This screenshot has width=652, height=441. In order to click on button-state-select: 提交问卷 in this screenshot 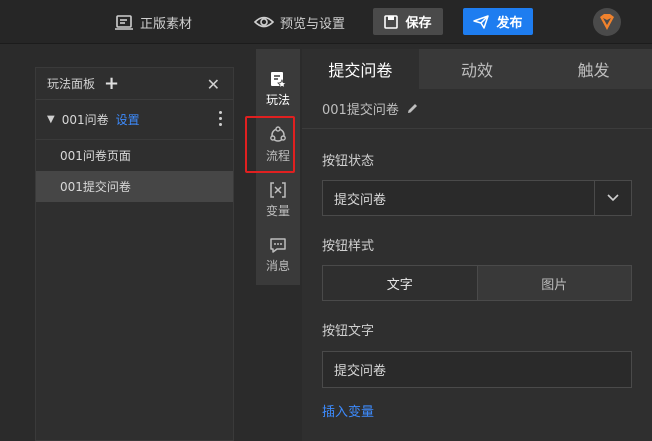, I will do `click(477, 198)`.